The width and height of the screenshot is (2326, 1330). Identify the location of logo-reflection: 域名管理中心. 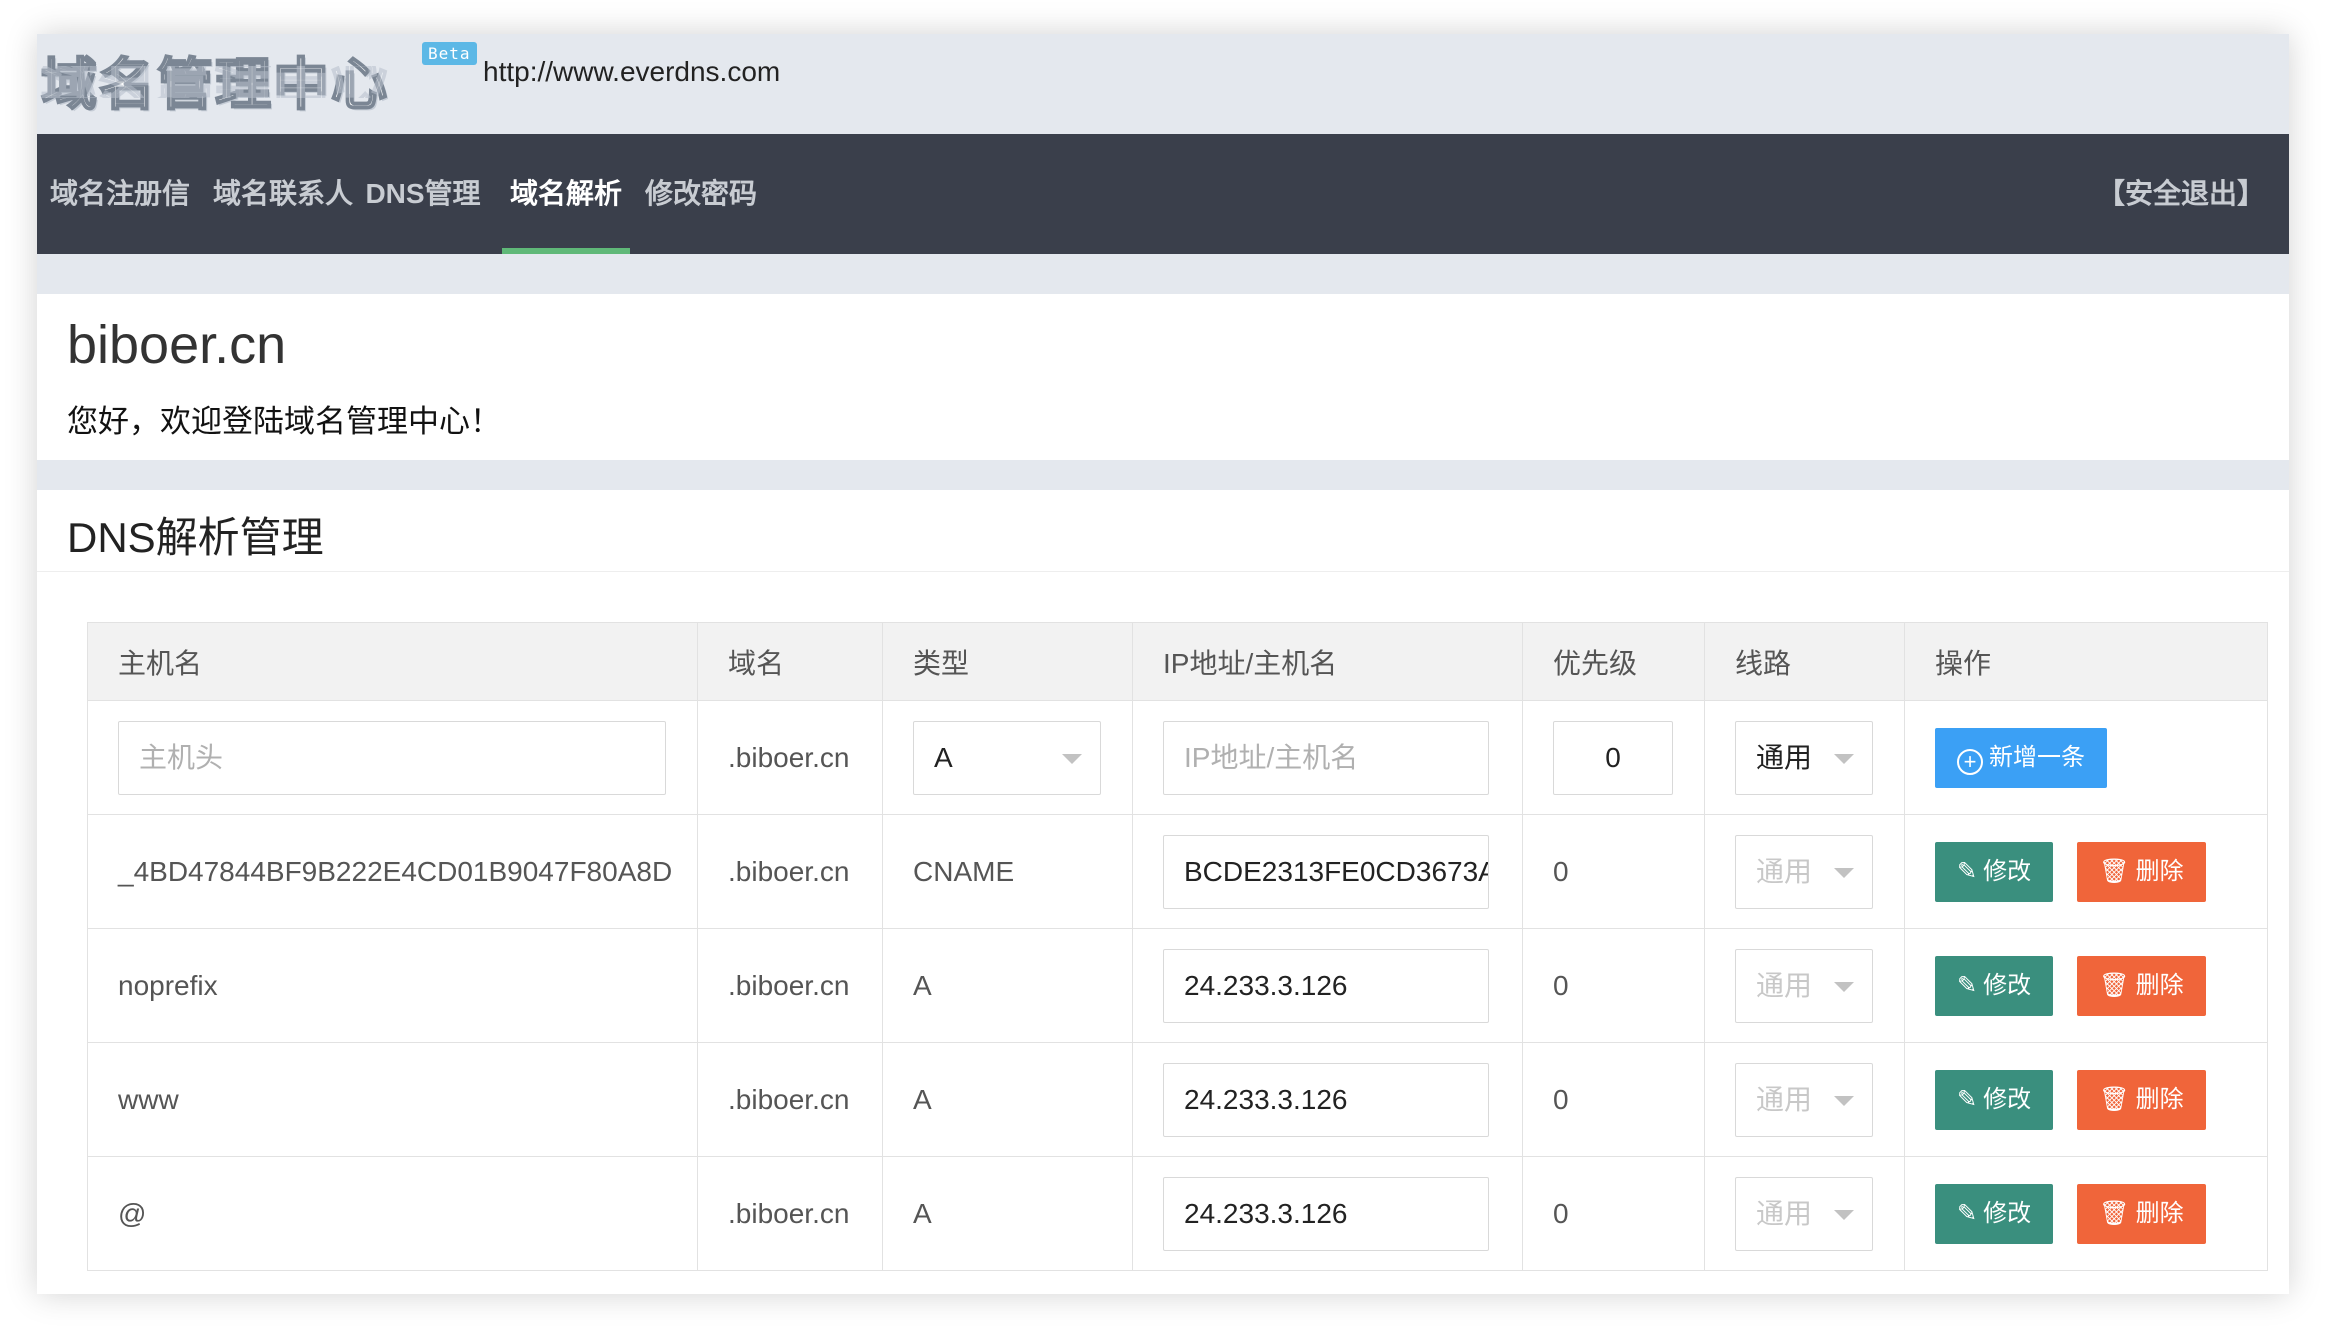
(215, 82).